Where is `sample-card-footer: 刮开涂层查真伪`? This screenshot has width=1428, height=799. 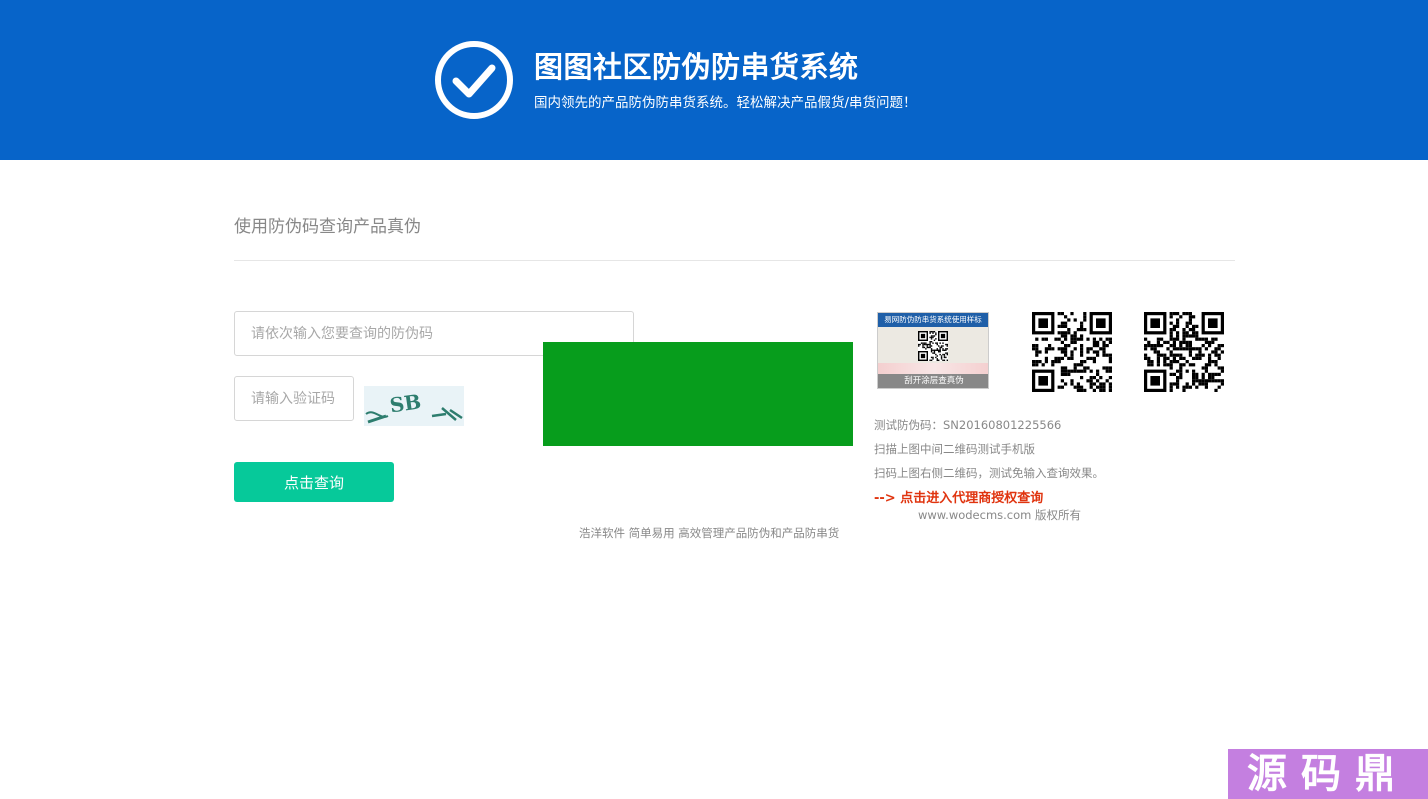 sample-card-footer: 刮开涂层查真伪 is located at coordinates (933, 381).